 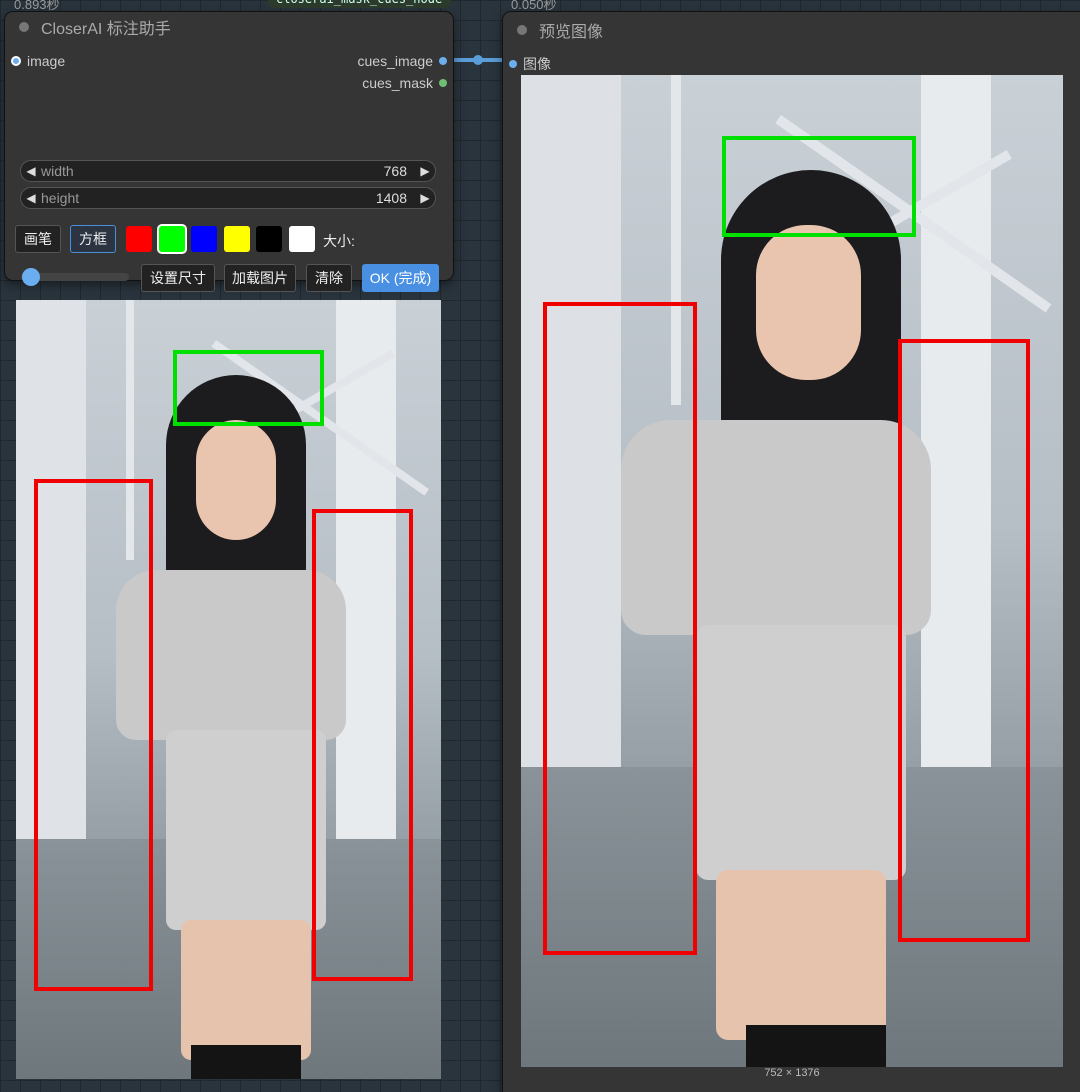 What do you see at coordinates (329, 278) in the screenshot?
I see `clear-button: 清除` at bounding box center [329, 278].